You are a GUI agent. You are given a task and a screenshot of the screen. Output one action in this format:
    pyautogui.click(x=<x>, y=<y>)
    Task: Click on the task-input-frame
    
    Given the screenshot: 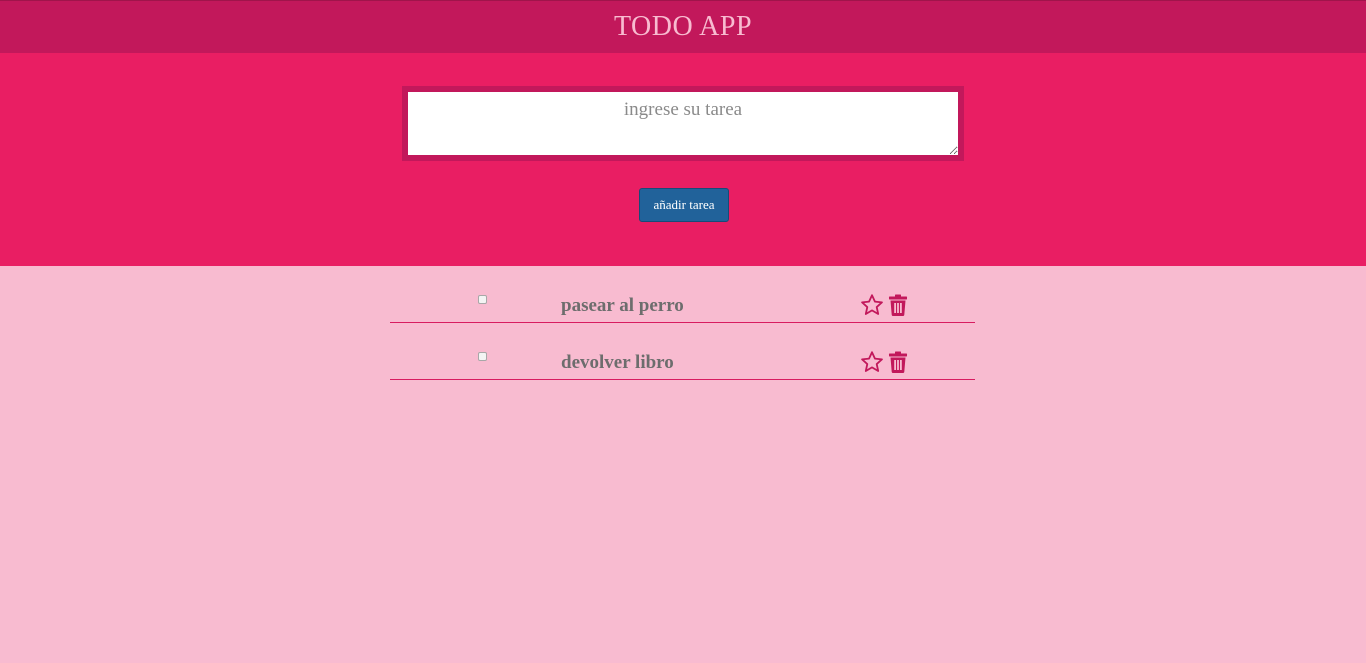 What is the action you would take?
    pyautogui.click(x=683, y=123)
    